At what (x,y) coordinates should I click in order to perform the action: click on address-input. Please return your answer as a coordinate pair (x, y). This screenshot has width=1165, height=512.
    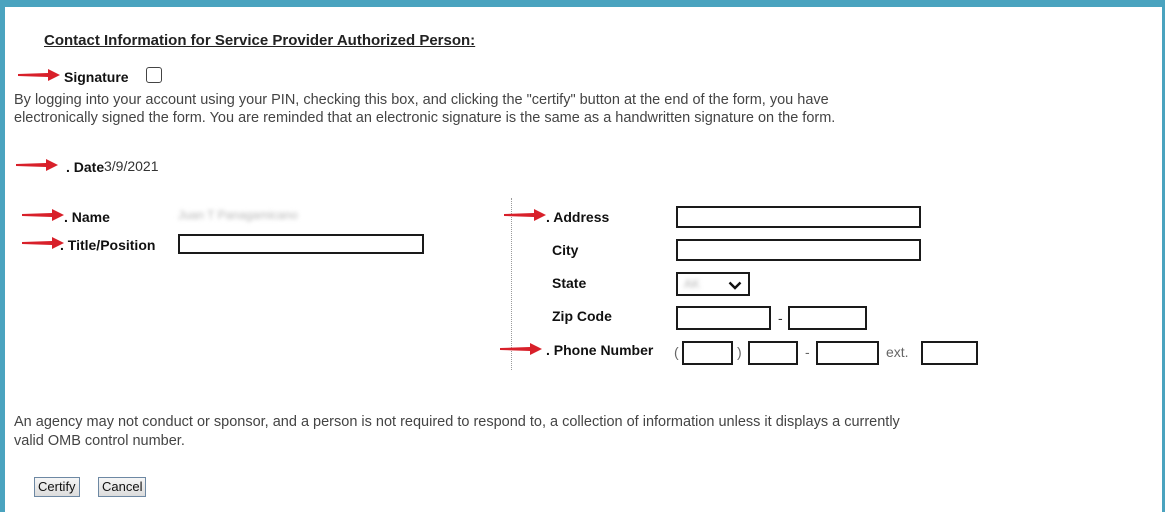
    Looking at the image, I should click on (798, 217).